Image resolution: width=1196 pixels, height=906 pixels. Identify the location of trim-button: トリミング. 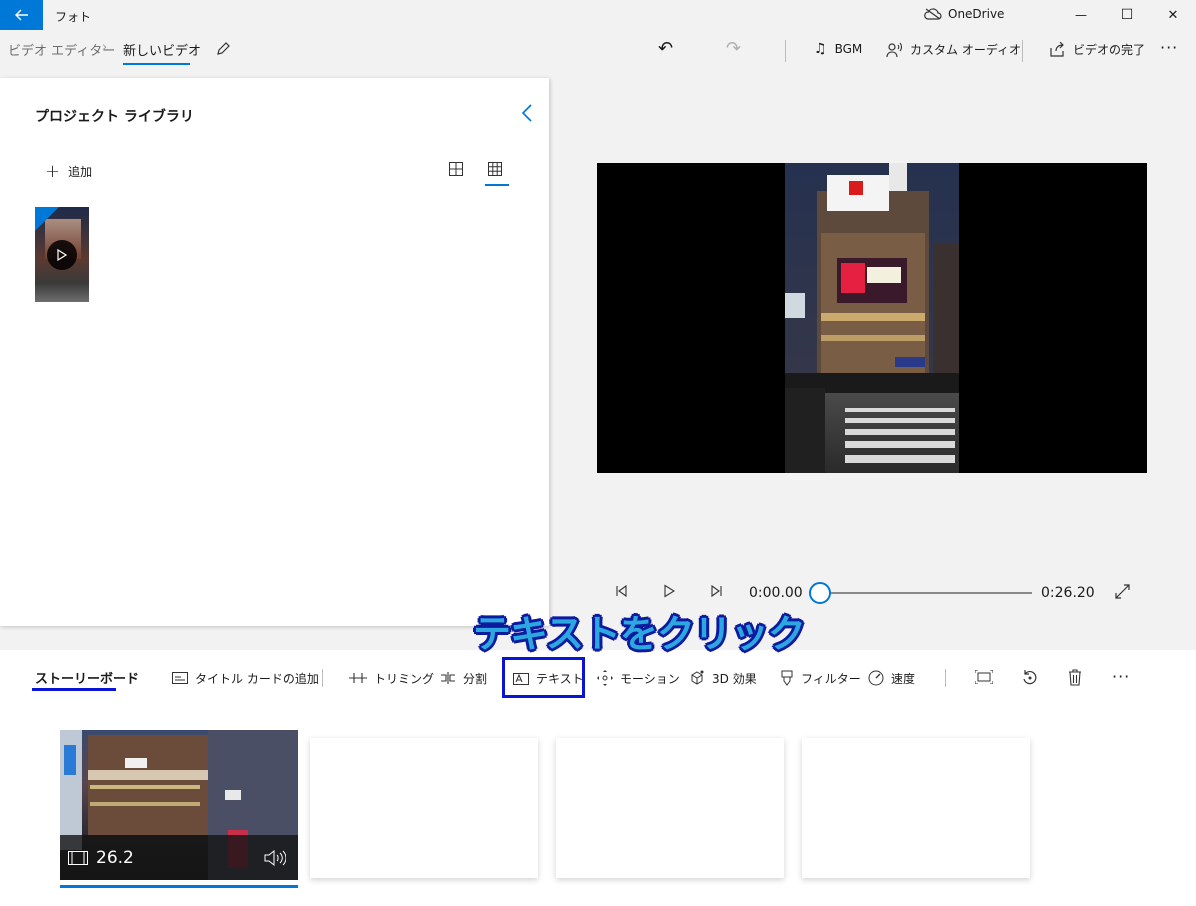
(391, 678).